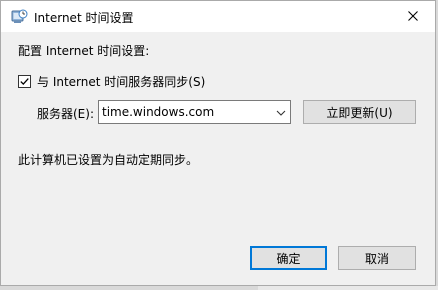 This screenshot has height=290, width=438. Describe the element at coordinates (108, 160) in the screenshot. I see `sync-status-text: 此计算机已设置为自动定期同步。` at that location.